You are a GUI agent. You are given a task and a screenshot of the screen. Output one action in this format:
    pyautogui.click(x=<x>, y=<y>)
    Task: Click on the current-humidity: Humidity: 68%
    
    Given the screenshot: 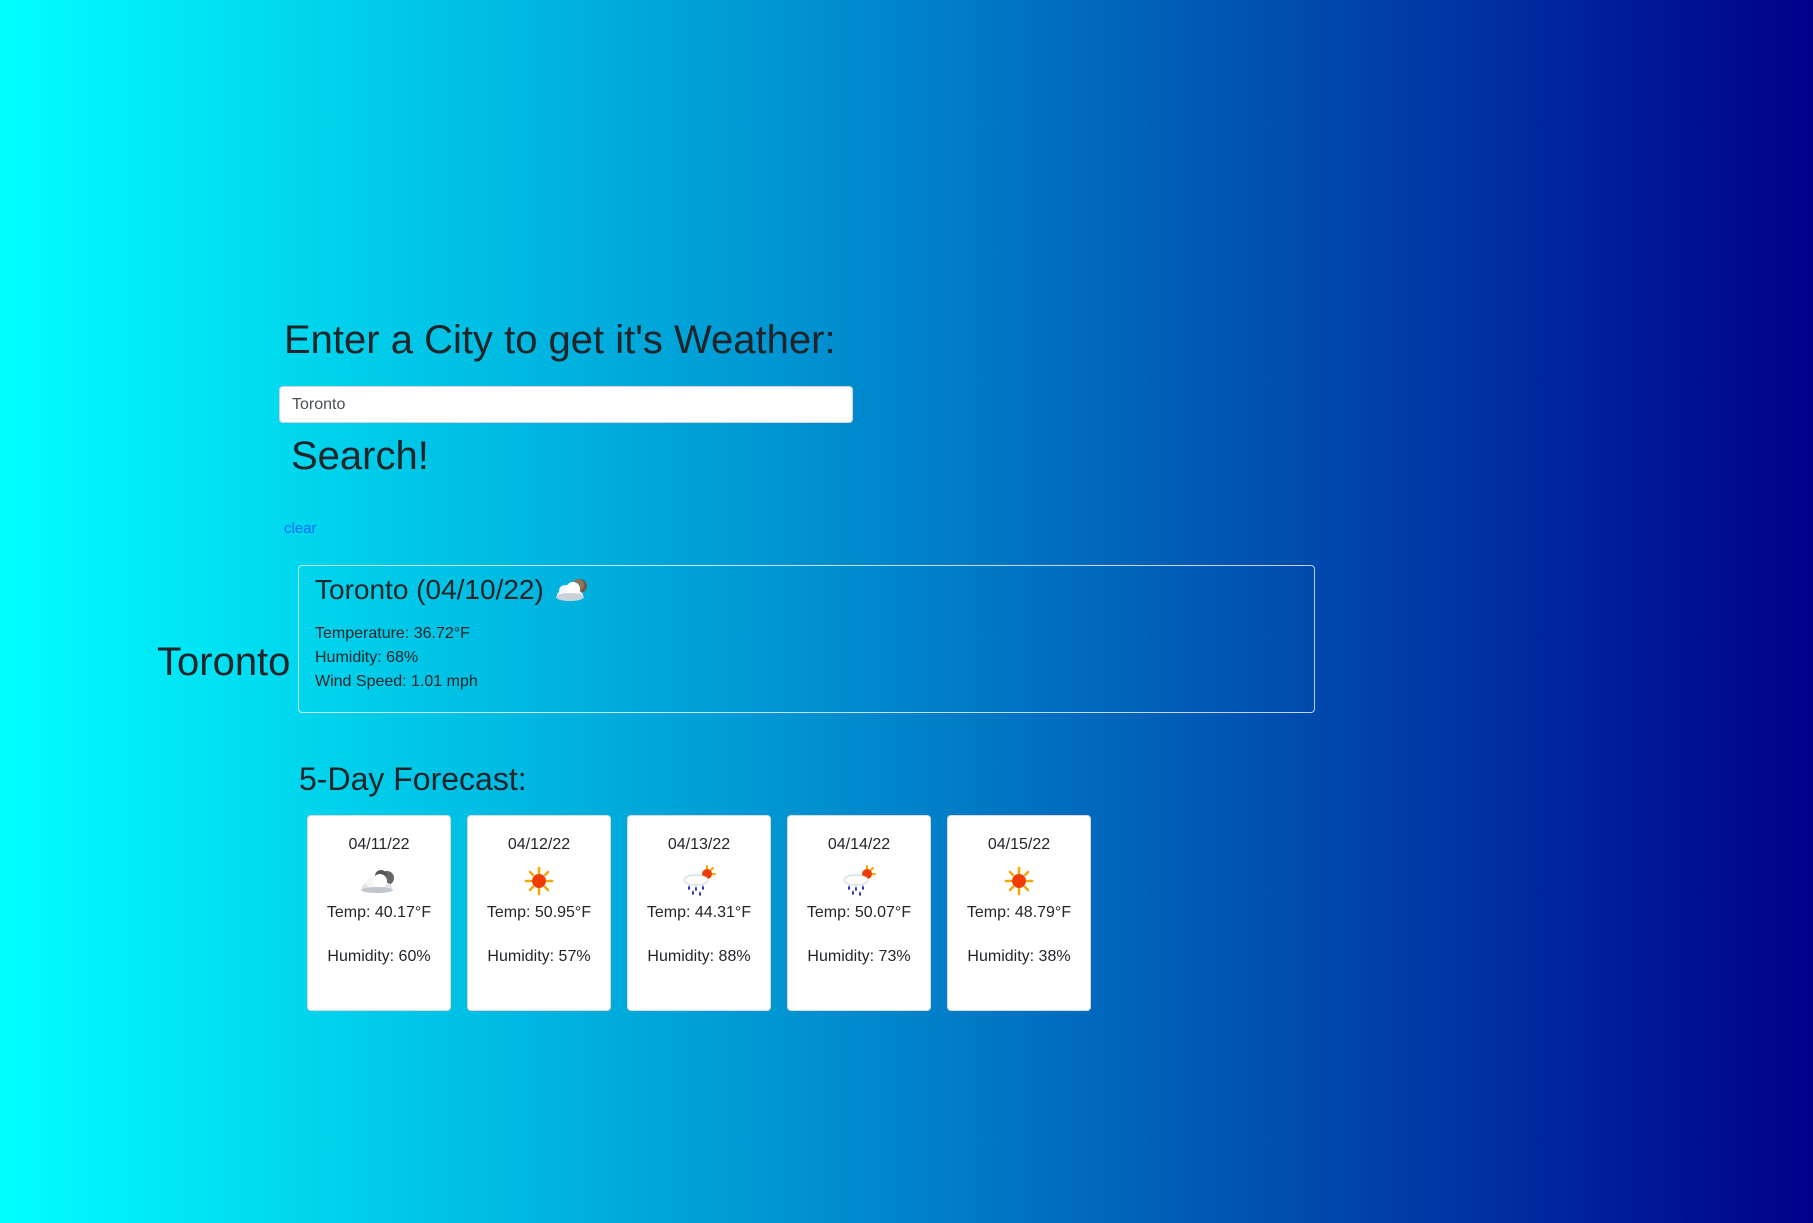 What is the action you would take?
    pyautogui.click(x=367, y=657)
    